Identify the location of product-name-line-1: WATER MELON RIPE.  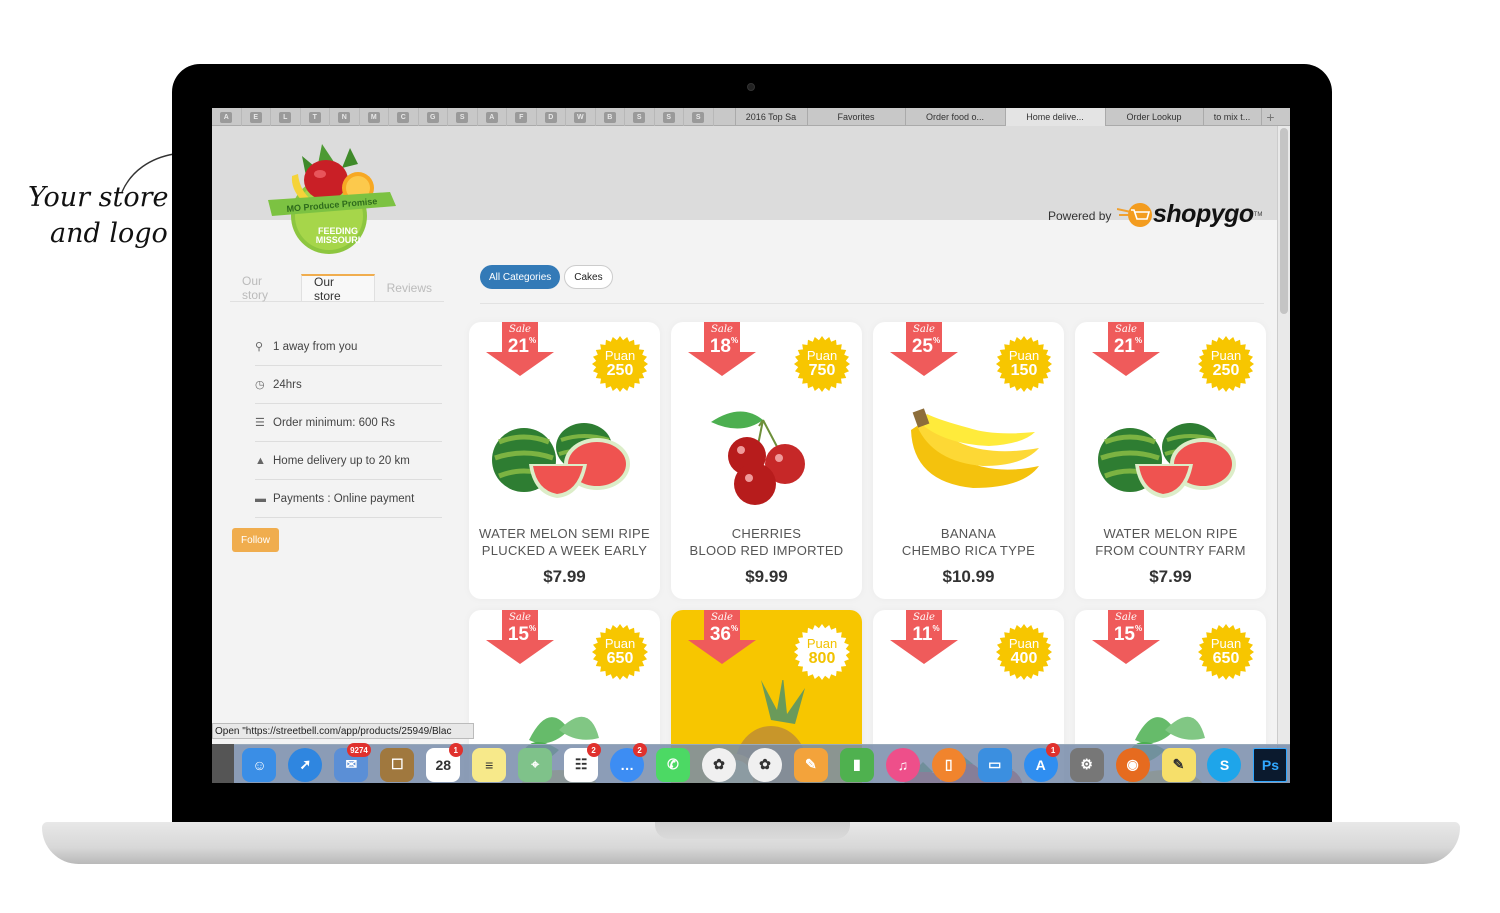
(1170, 533).